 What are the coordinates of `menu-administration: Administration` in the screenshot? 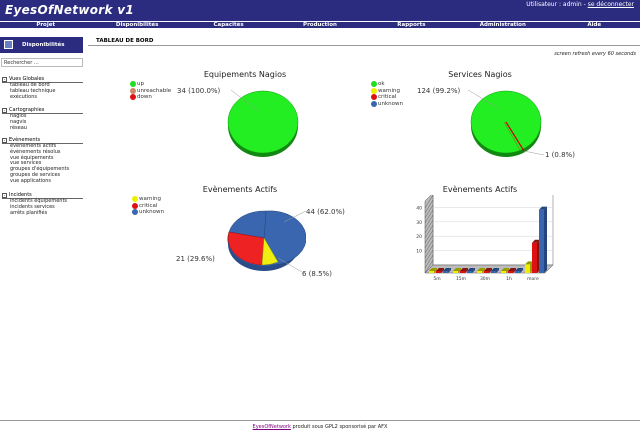 It's located at (502, 25).